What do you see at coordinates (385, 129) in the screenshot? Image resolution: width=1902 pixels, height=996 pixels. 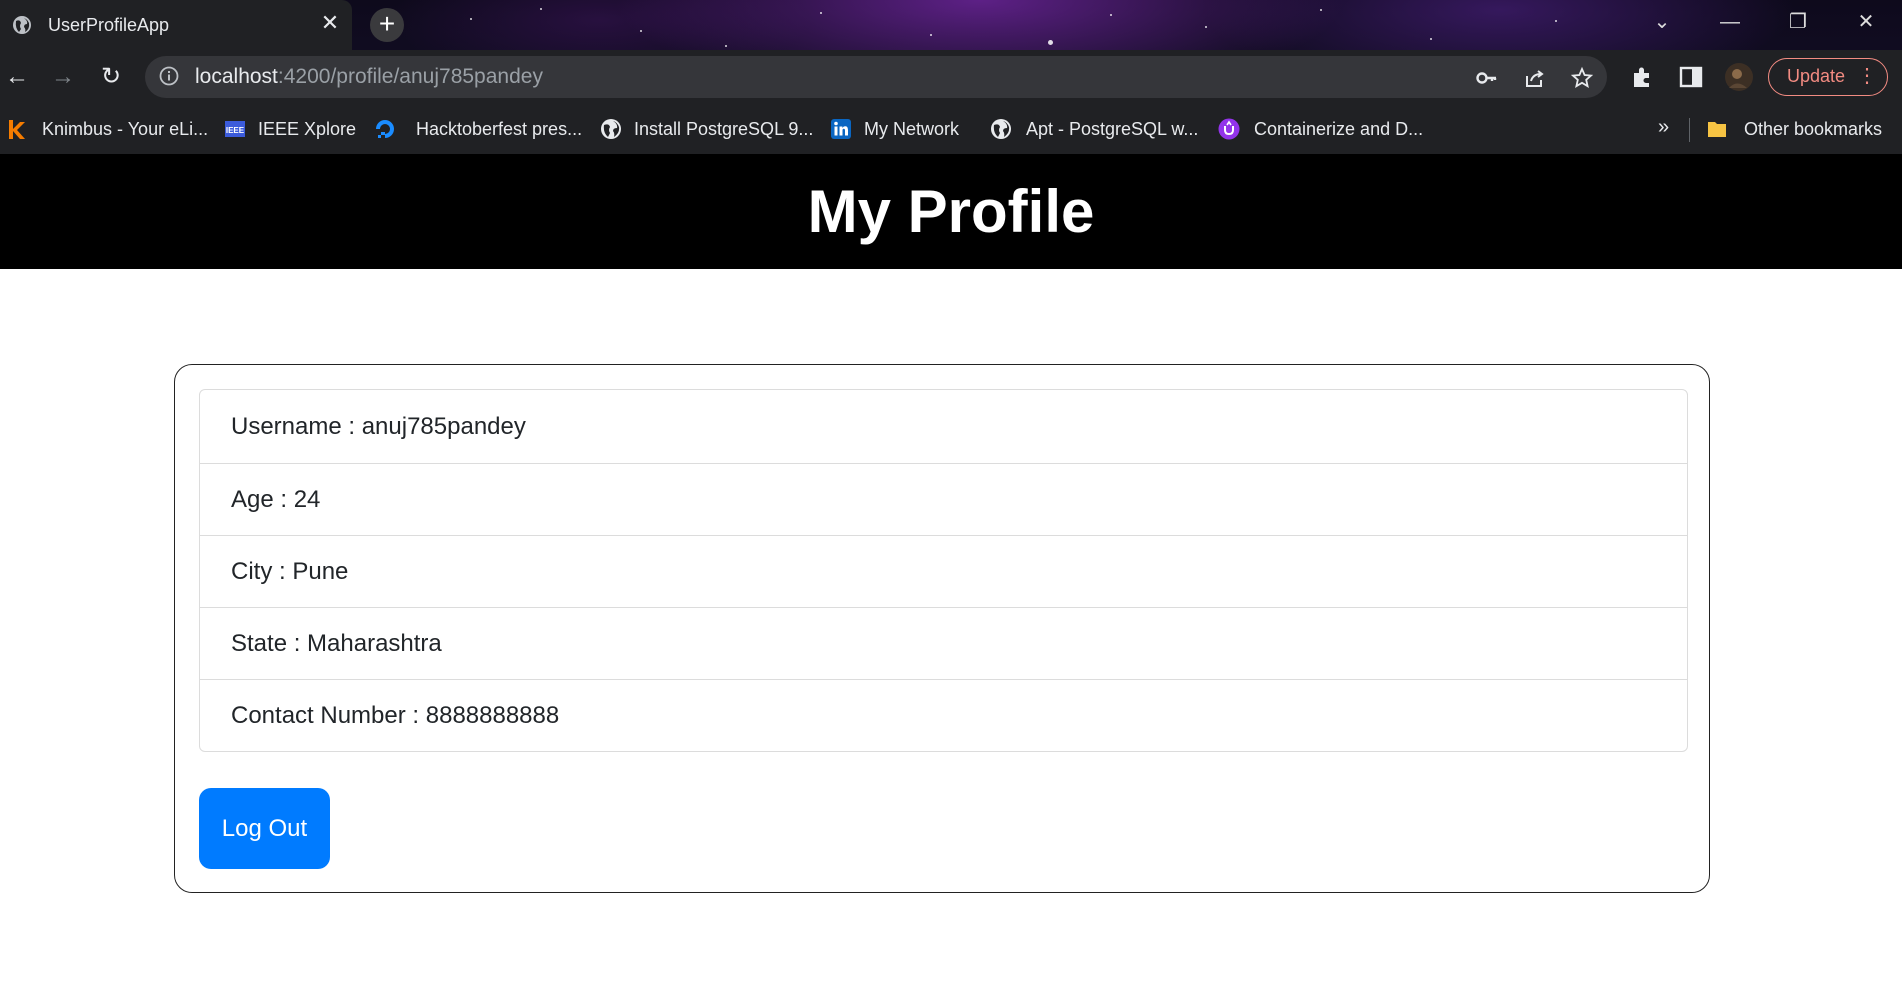 I see `digitalocean-icon` at bounding box center [385, 129].